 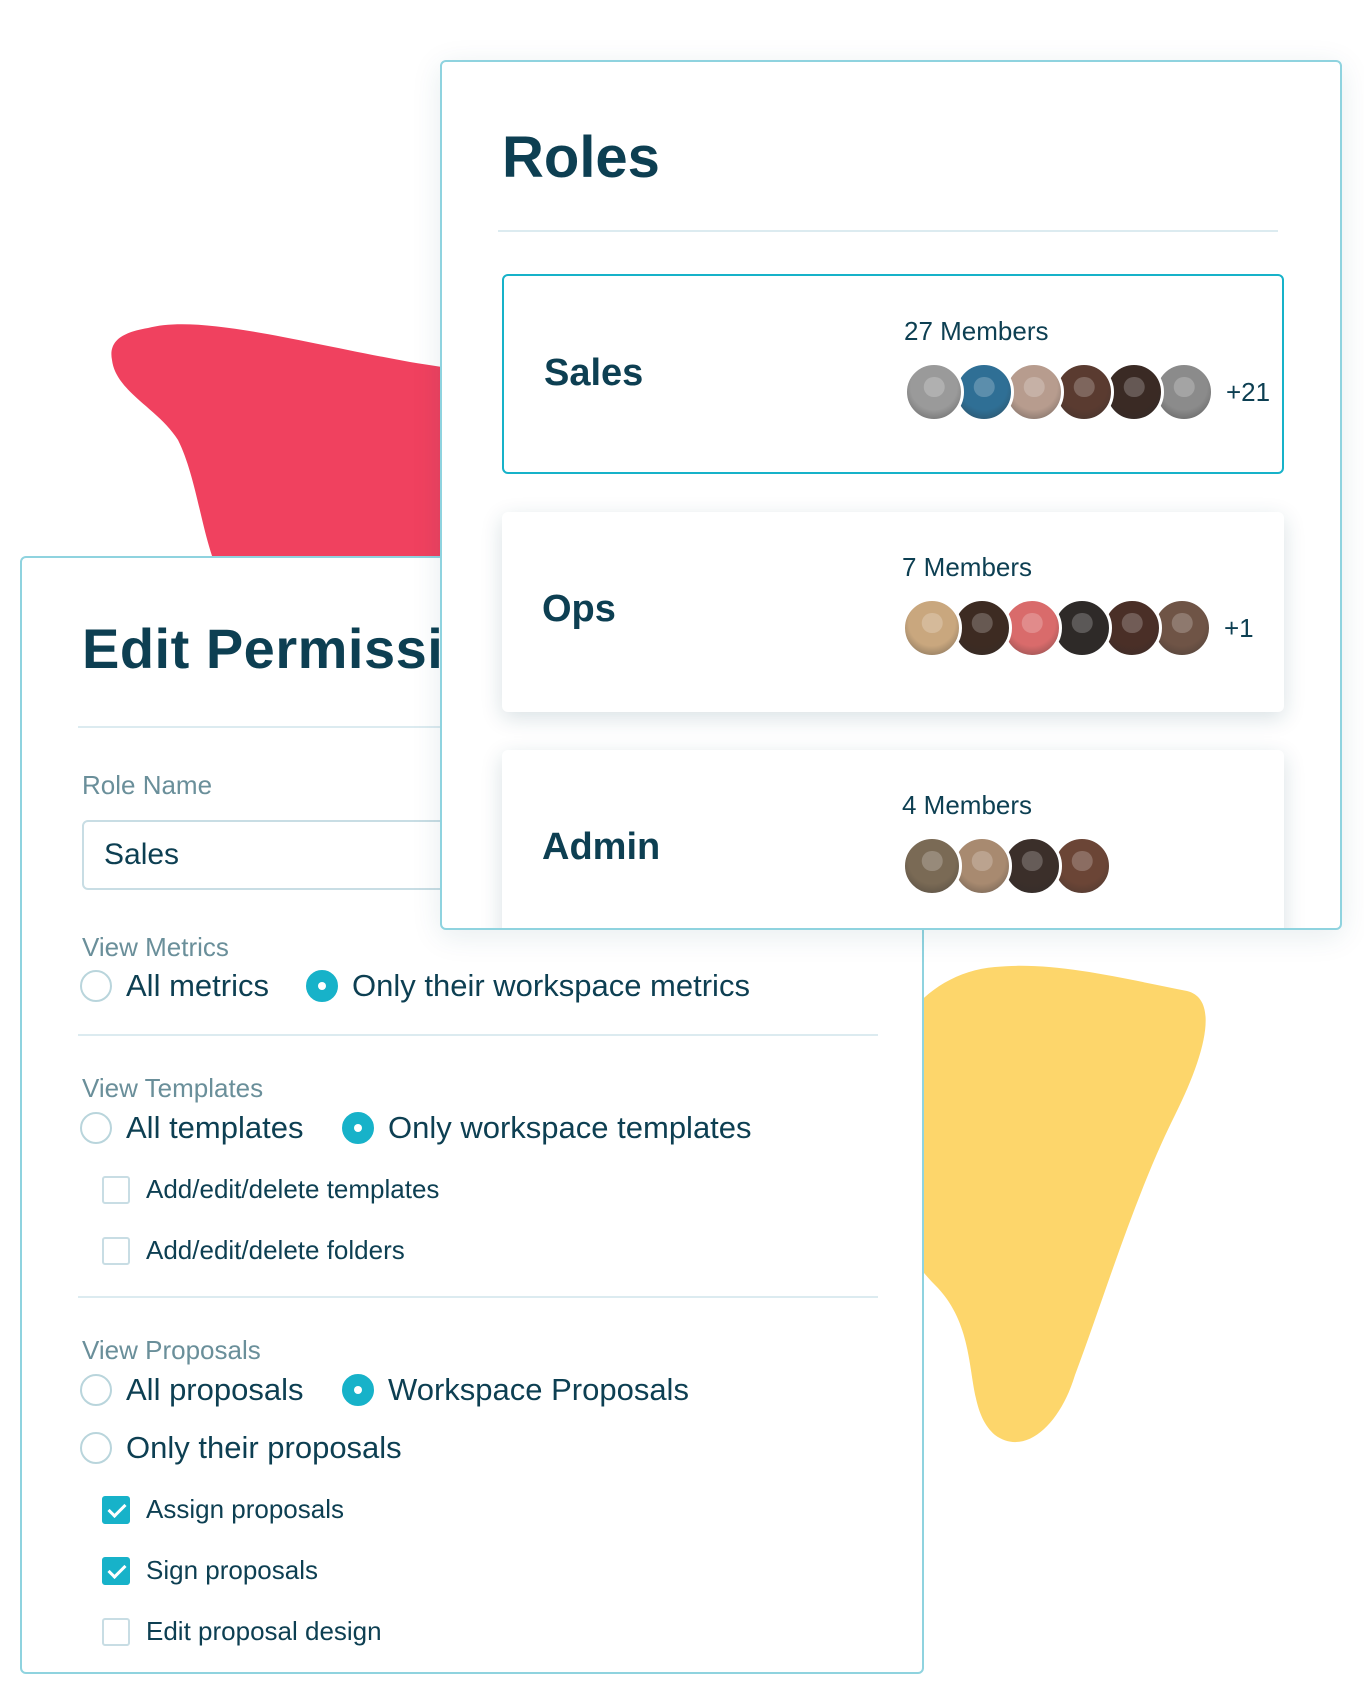 I want to click on option-label: All proposals, so click(x=215, y=1389).